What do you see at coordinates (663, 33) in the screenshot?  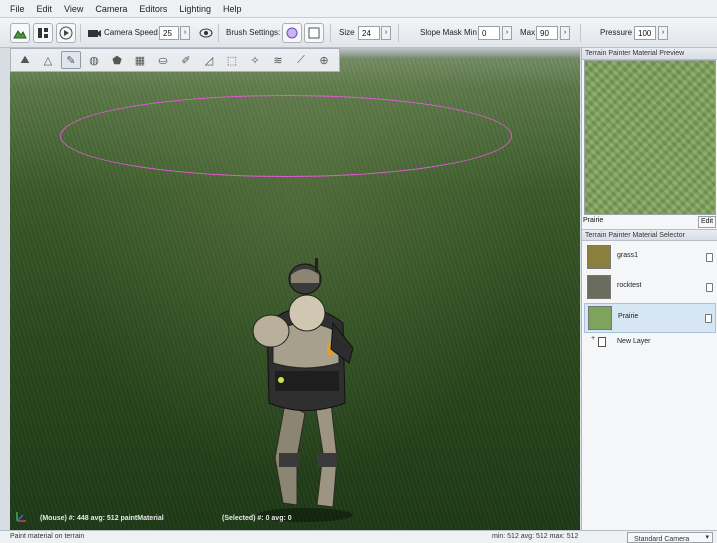 I see `pressure-arrow: ›` at bounding box center [663, 33].